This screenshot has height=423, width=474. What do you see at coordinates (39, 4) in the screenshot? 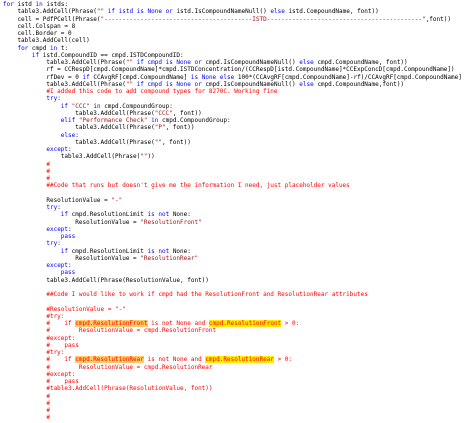
I see `code-token: in` at bounding box center [39, 4].